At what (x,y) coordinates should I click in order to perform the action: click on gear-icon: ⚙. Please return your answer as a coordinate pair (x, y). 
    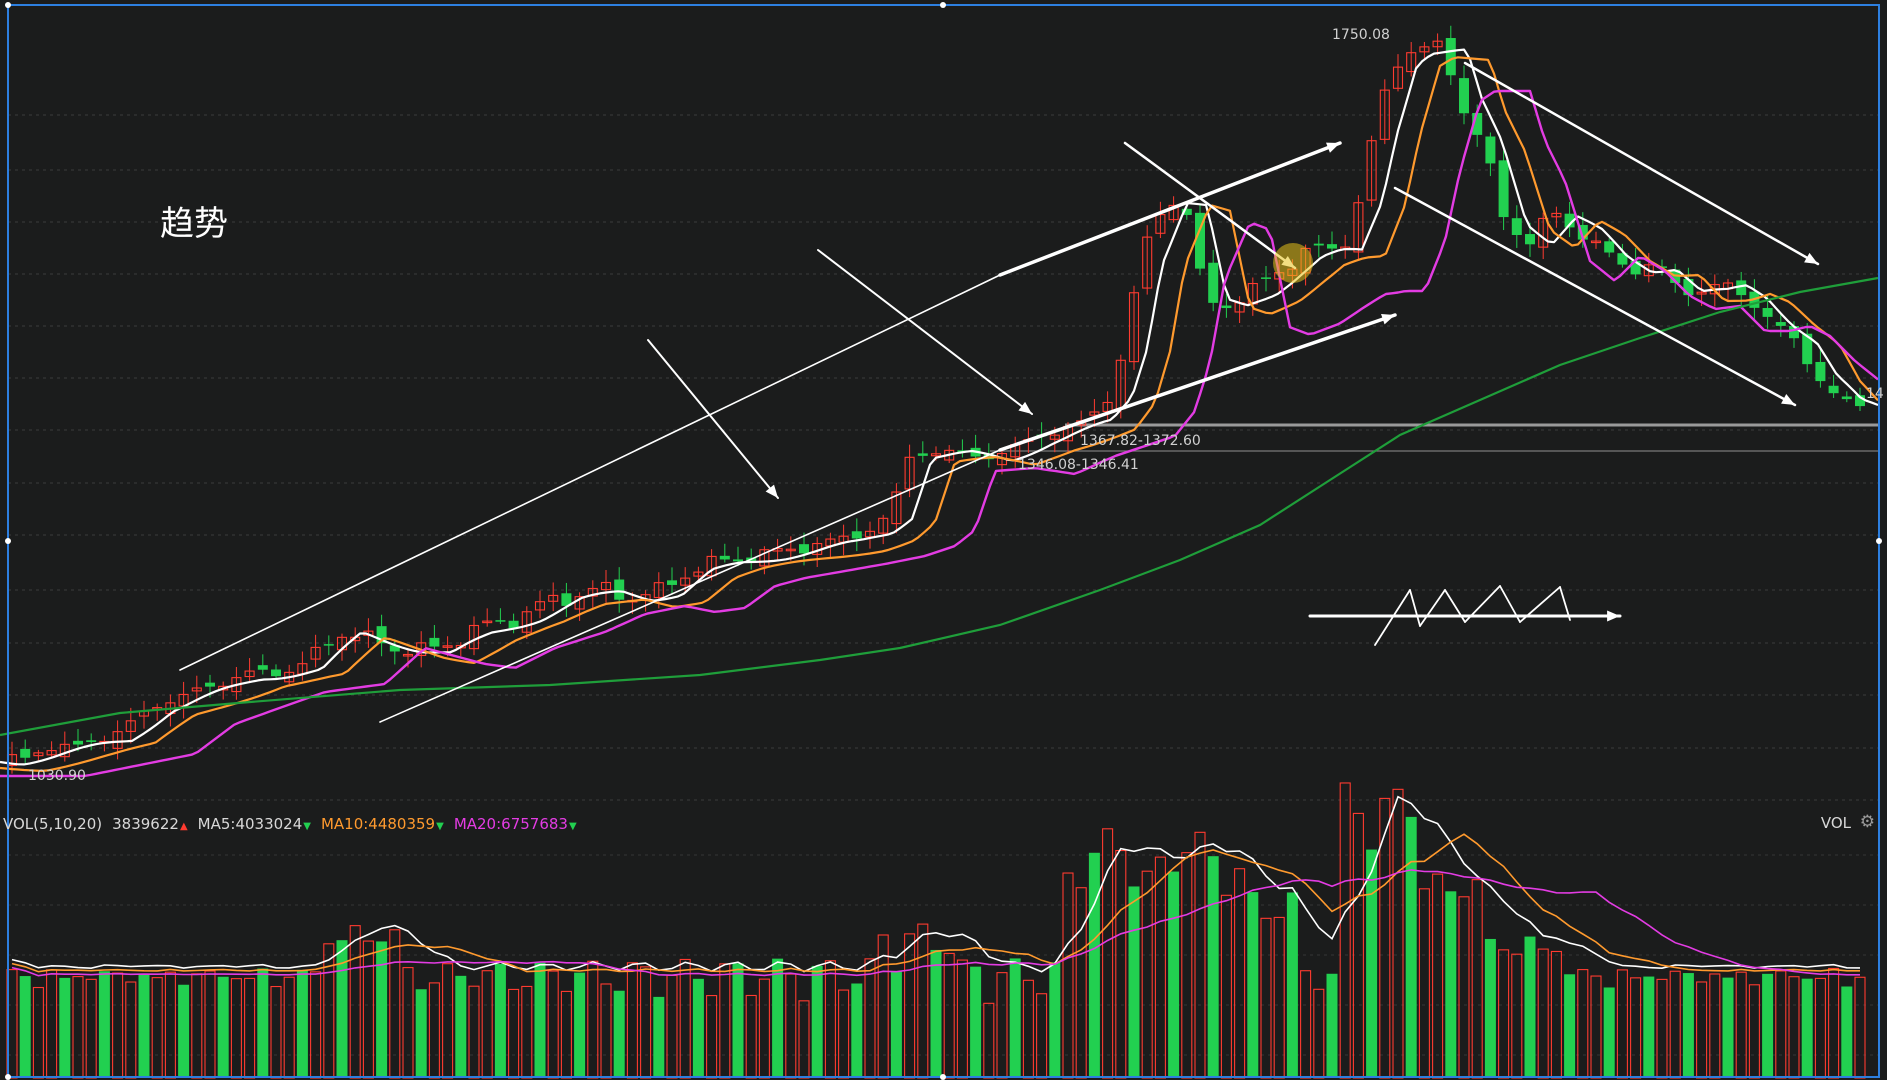
    Looking at the image, I should click on (1867, 822).